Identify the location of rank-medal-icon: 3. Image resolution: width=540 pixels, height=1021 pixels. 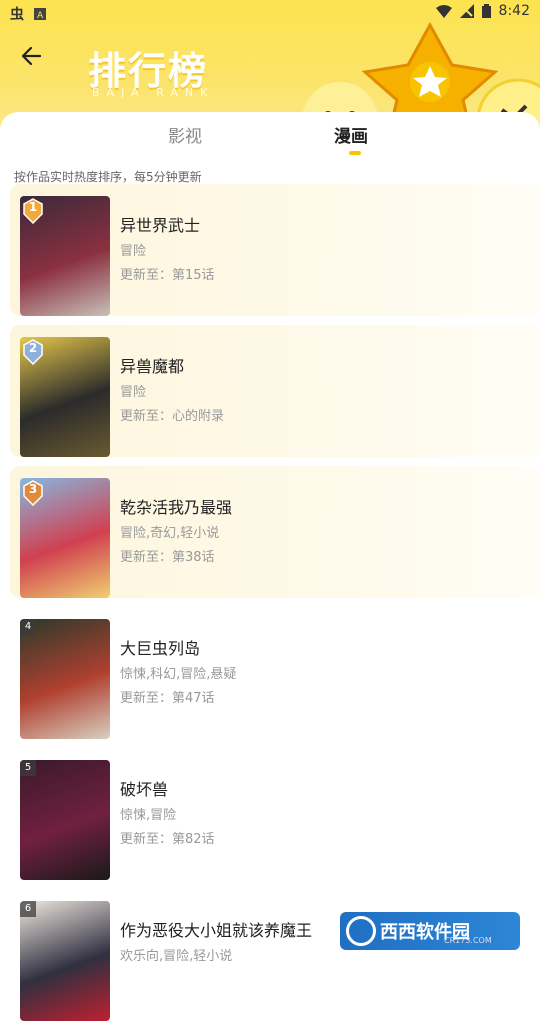
(33, 493).